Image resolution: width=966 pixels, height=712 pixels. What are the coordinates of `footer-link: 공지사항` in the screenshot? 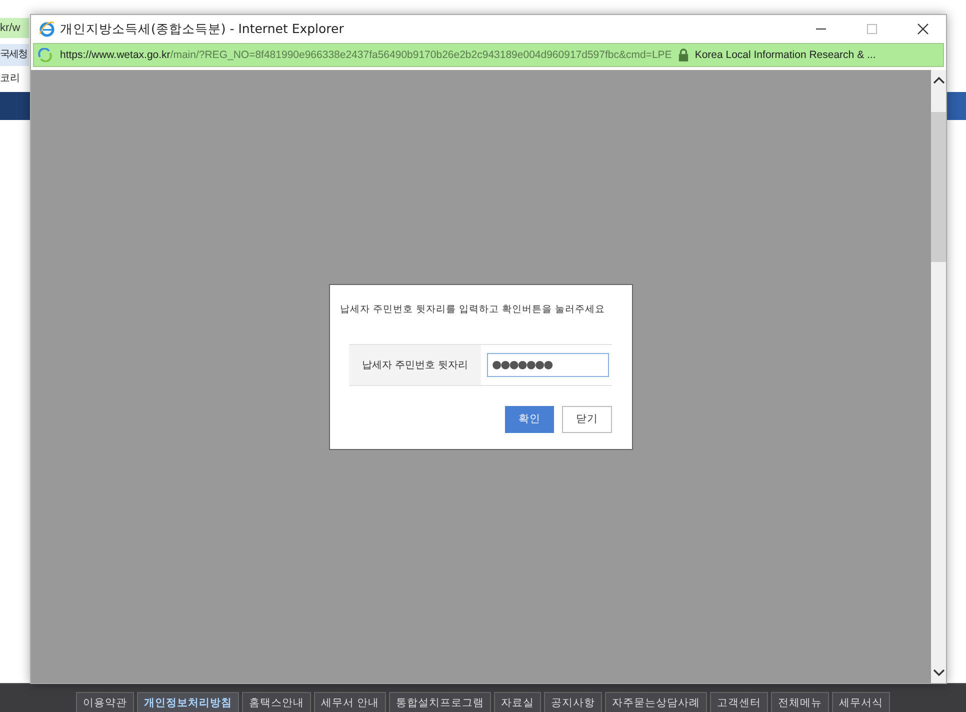 It's located at (573, 702).